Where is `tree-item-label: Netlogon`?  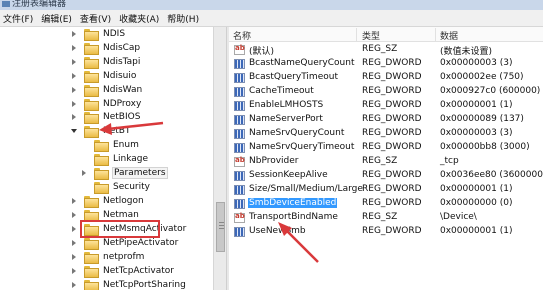 tree-item-label: Netlogon is located at coordinates (123, 201).